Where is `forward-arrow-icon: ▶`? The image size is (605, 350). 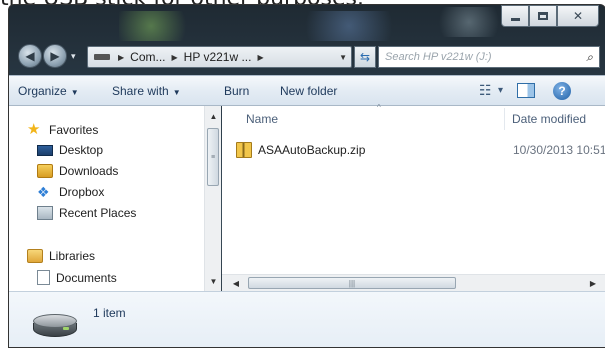 forward-arrow-icon: ▶ is located at coordinates (55, 56).